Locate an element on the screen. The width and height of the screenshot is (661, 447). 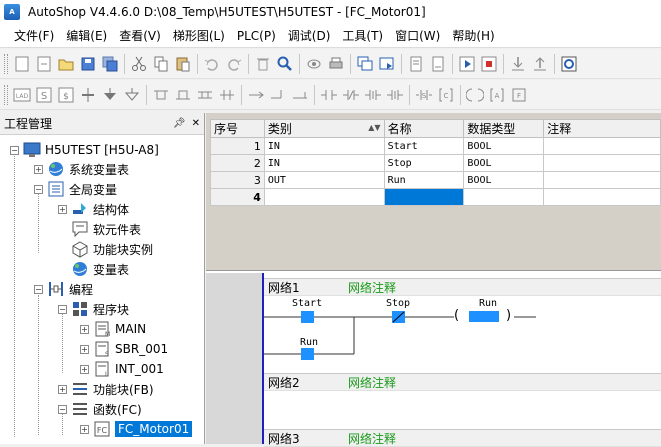
cascade-windows-icon is located at coordinates (365, 64).